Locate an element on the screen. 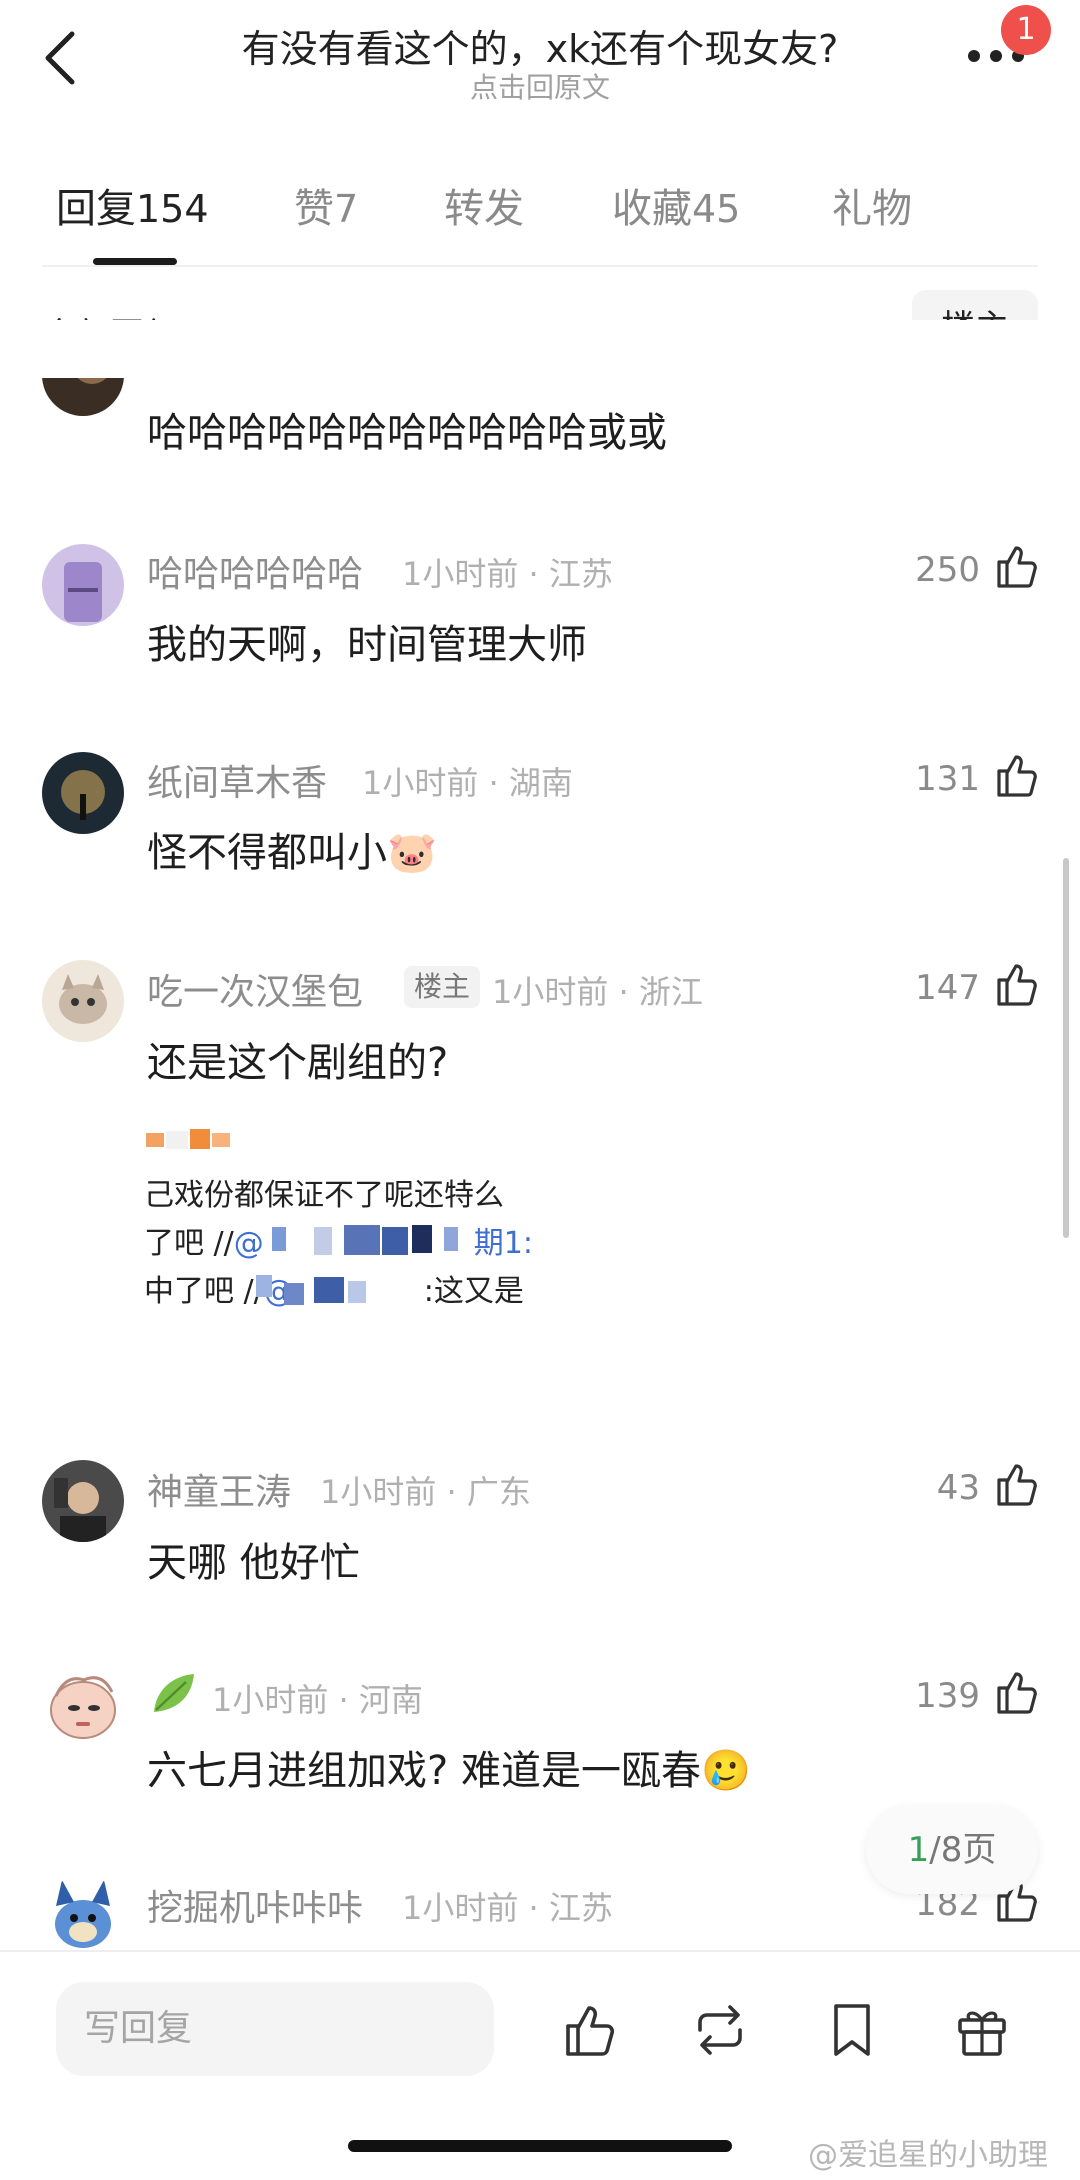 This screenshot has width=1080, height=2180. crying-face-emoji: 🥲 is located at coordinates (725, 1771).